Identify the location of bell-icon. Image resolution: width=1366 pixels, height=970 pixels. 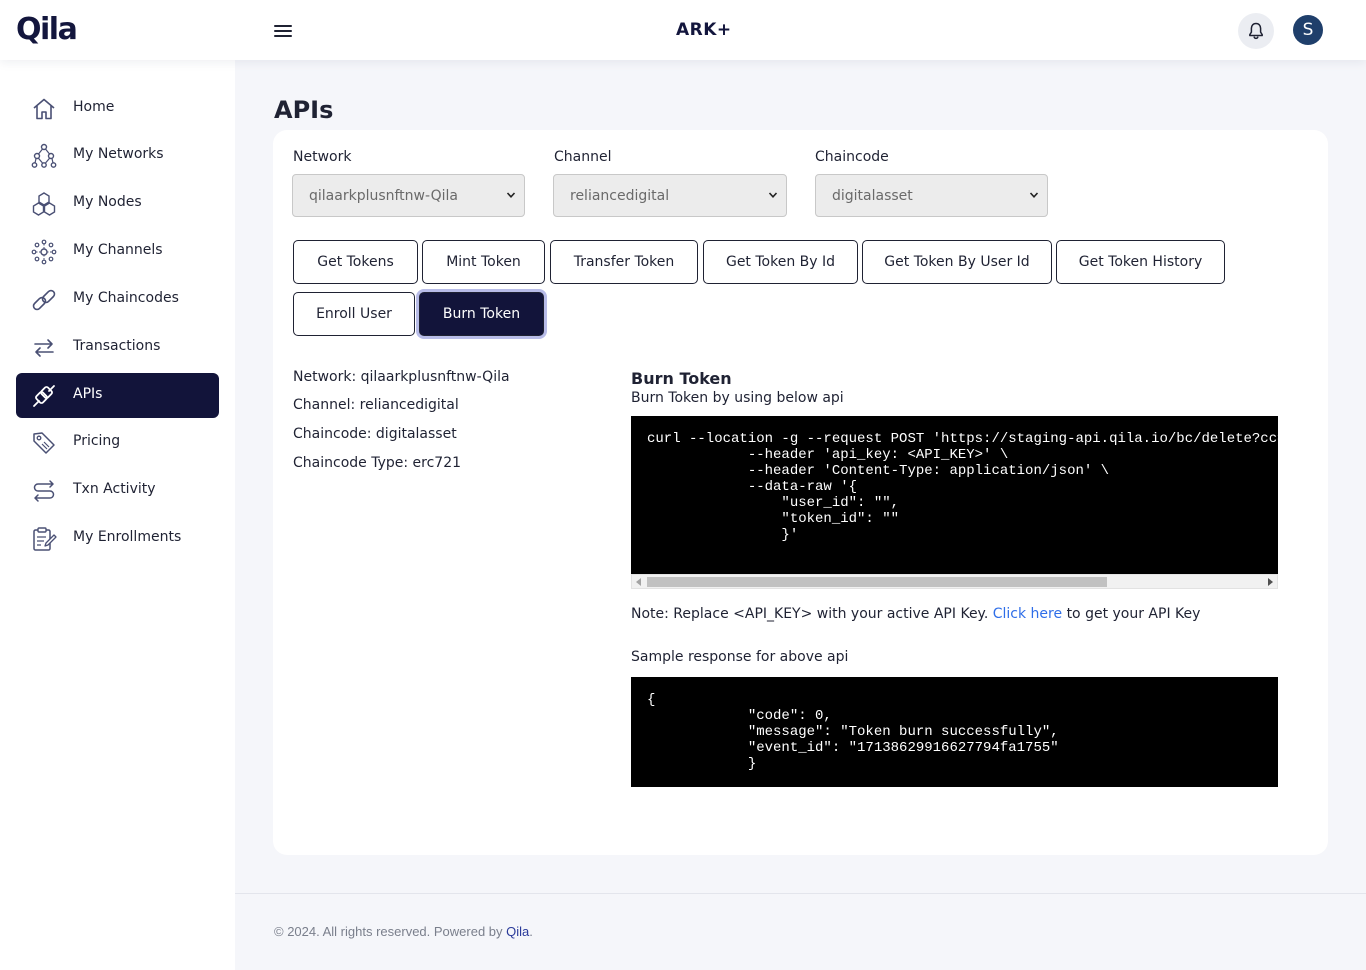
(1256, 31).